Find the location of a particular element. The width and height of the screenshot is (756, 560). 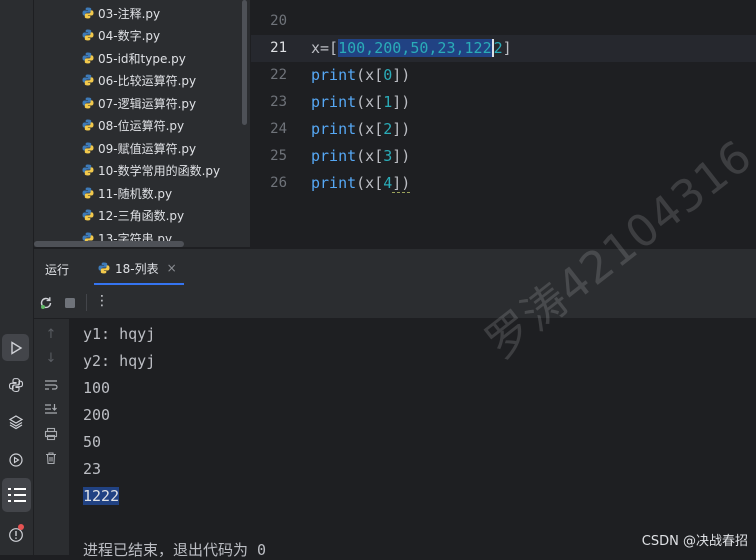

active-tab-indicator is located at coordinates (139, 284).